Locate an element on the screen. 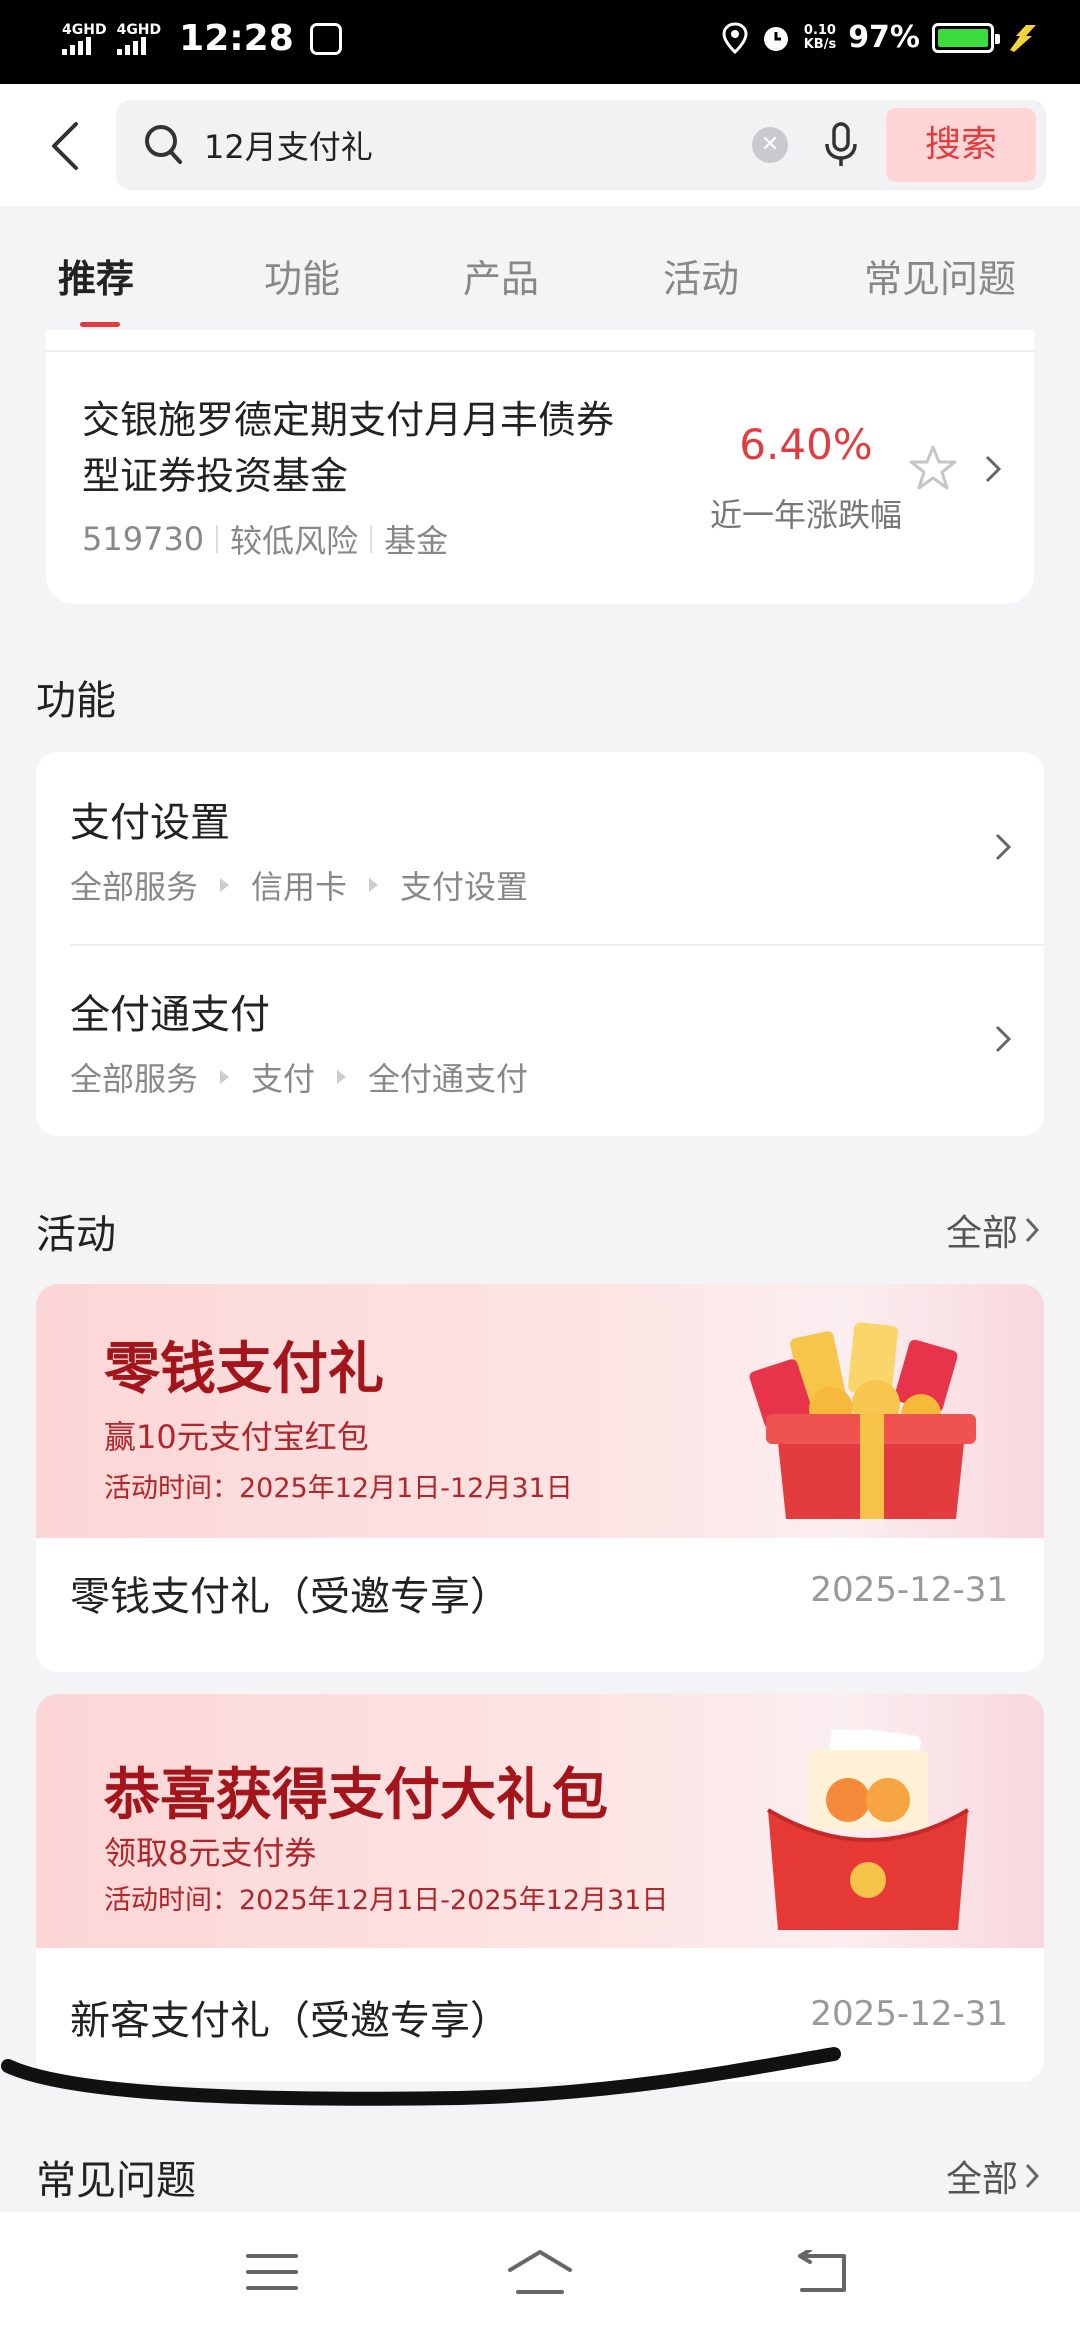  tab-functions: 功能 is located at coordinates (302, 275).